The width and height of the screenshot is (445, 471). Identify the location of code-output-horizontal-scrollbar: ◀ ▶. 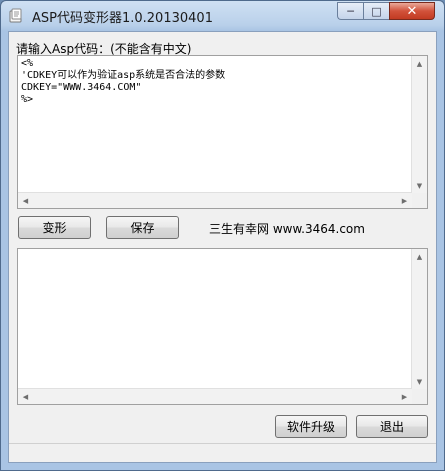
(215, 396).